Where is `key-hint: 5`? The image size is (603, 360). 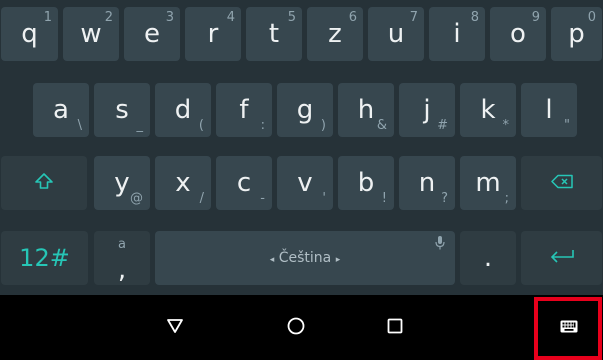
key-hint: 5 is located at coordinates (291, 17).